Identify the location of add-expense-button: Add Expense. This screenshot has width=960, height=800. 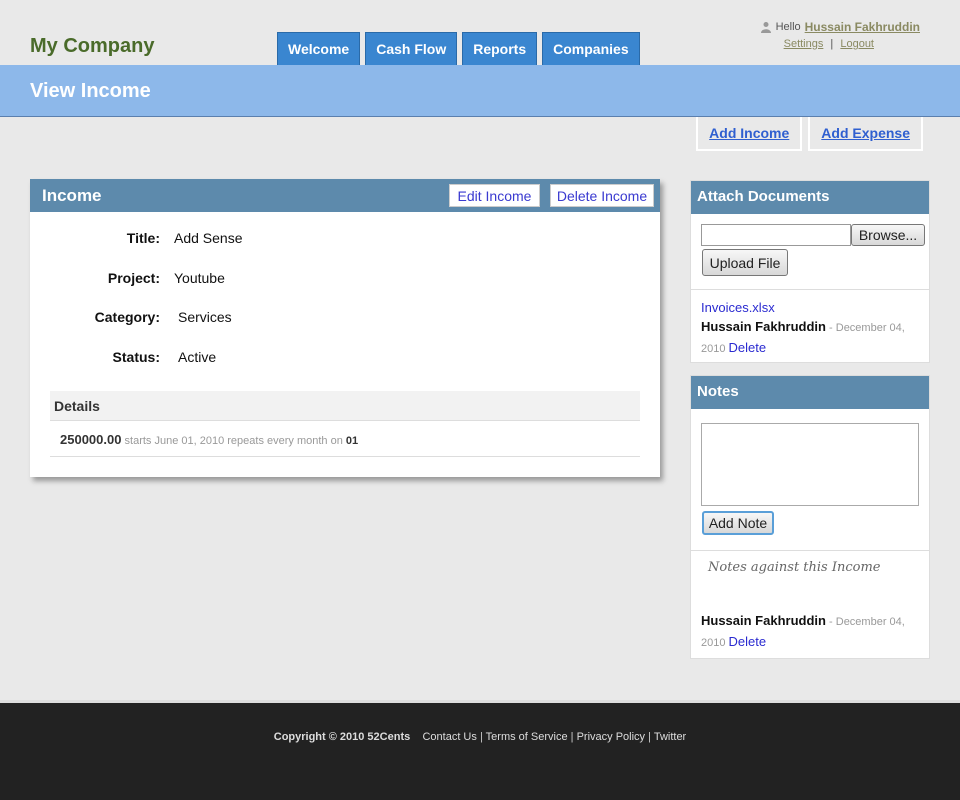
(865, 134).